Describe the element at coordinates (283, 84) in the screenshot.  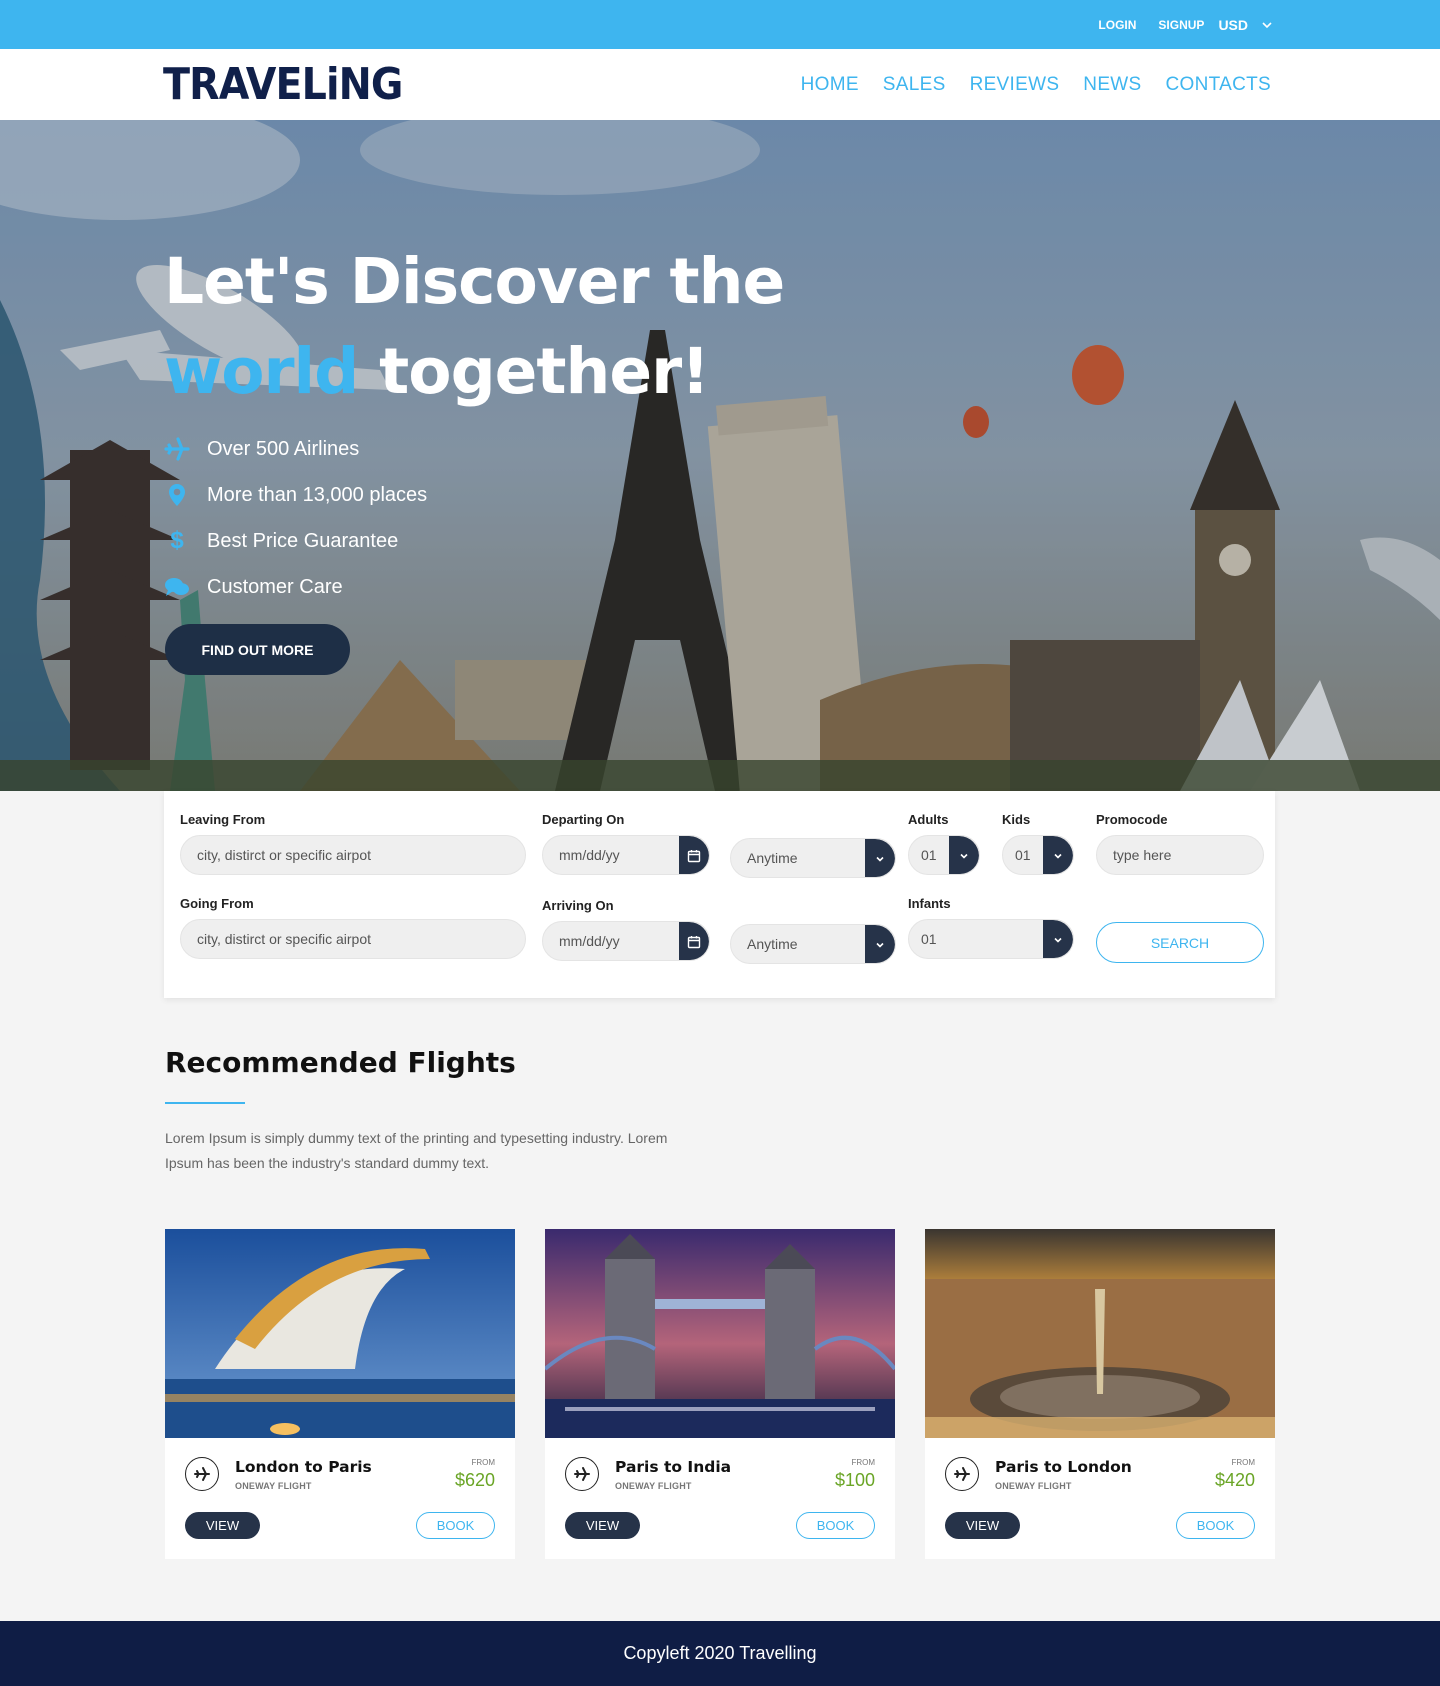
I see `brand-logo: TRAVELiNG` at that location.